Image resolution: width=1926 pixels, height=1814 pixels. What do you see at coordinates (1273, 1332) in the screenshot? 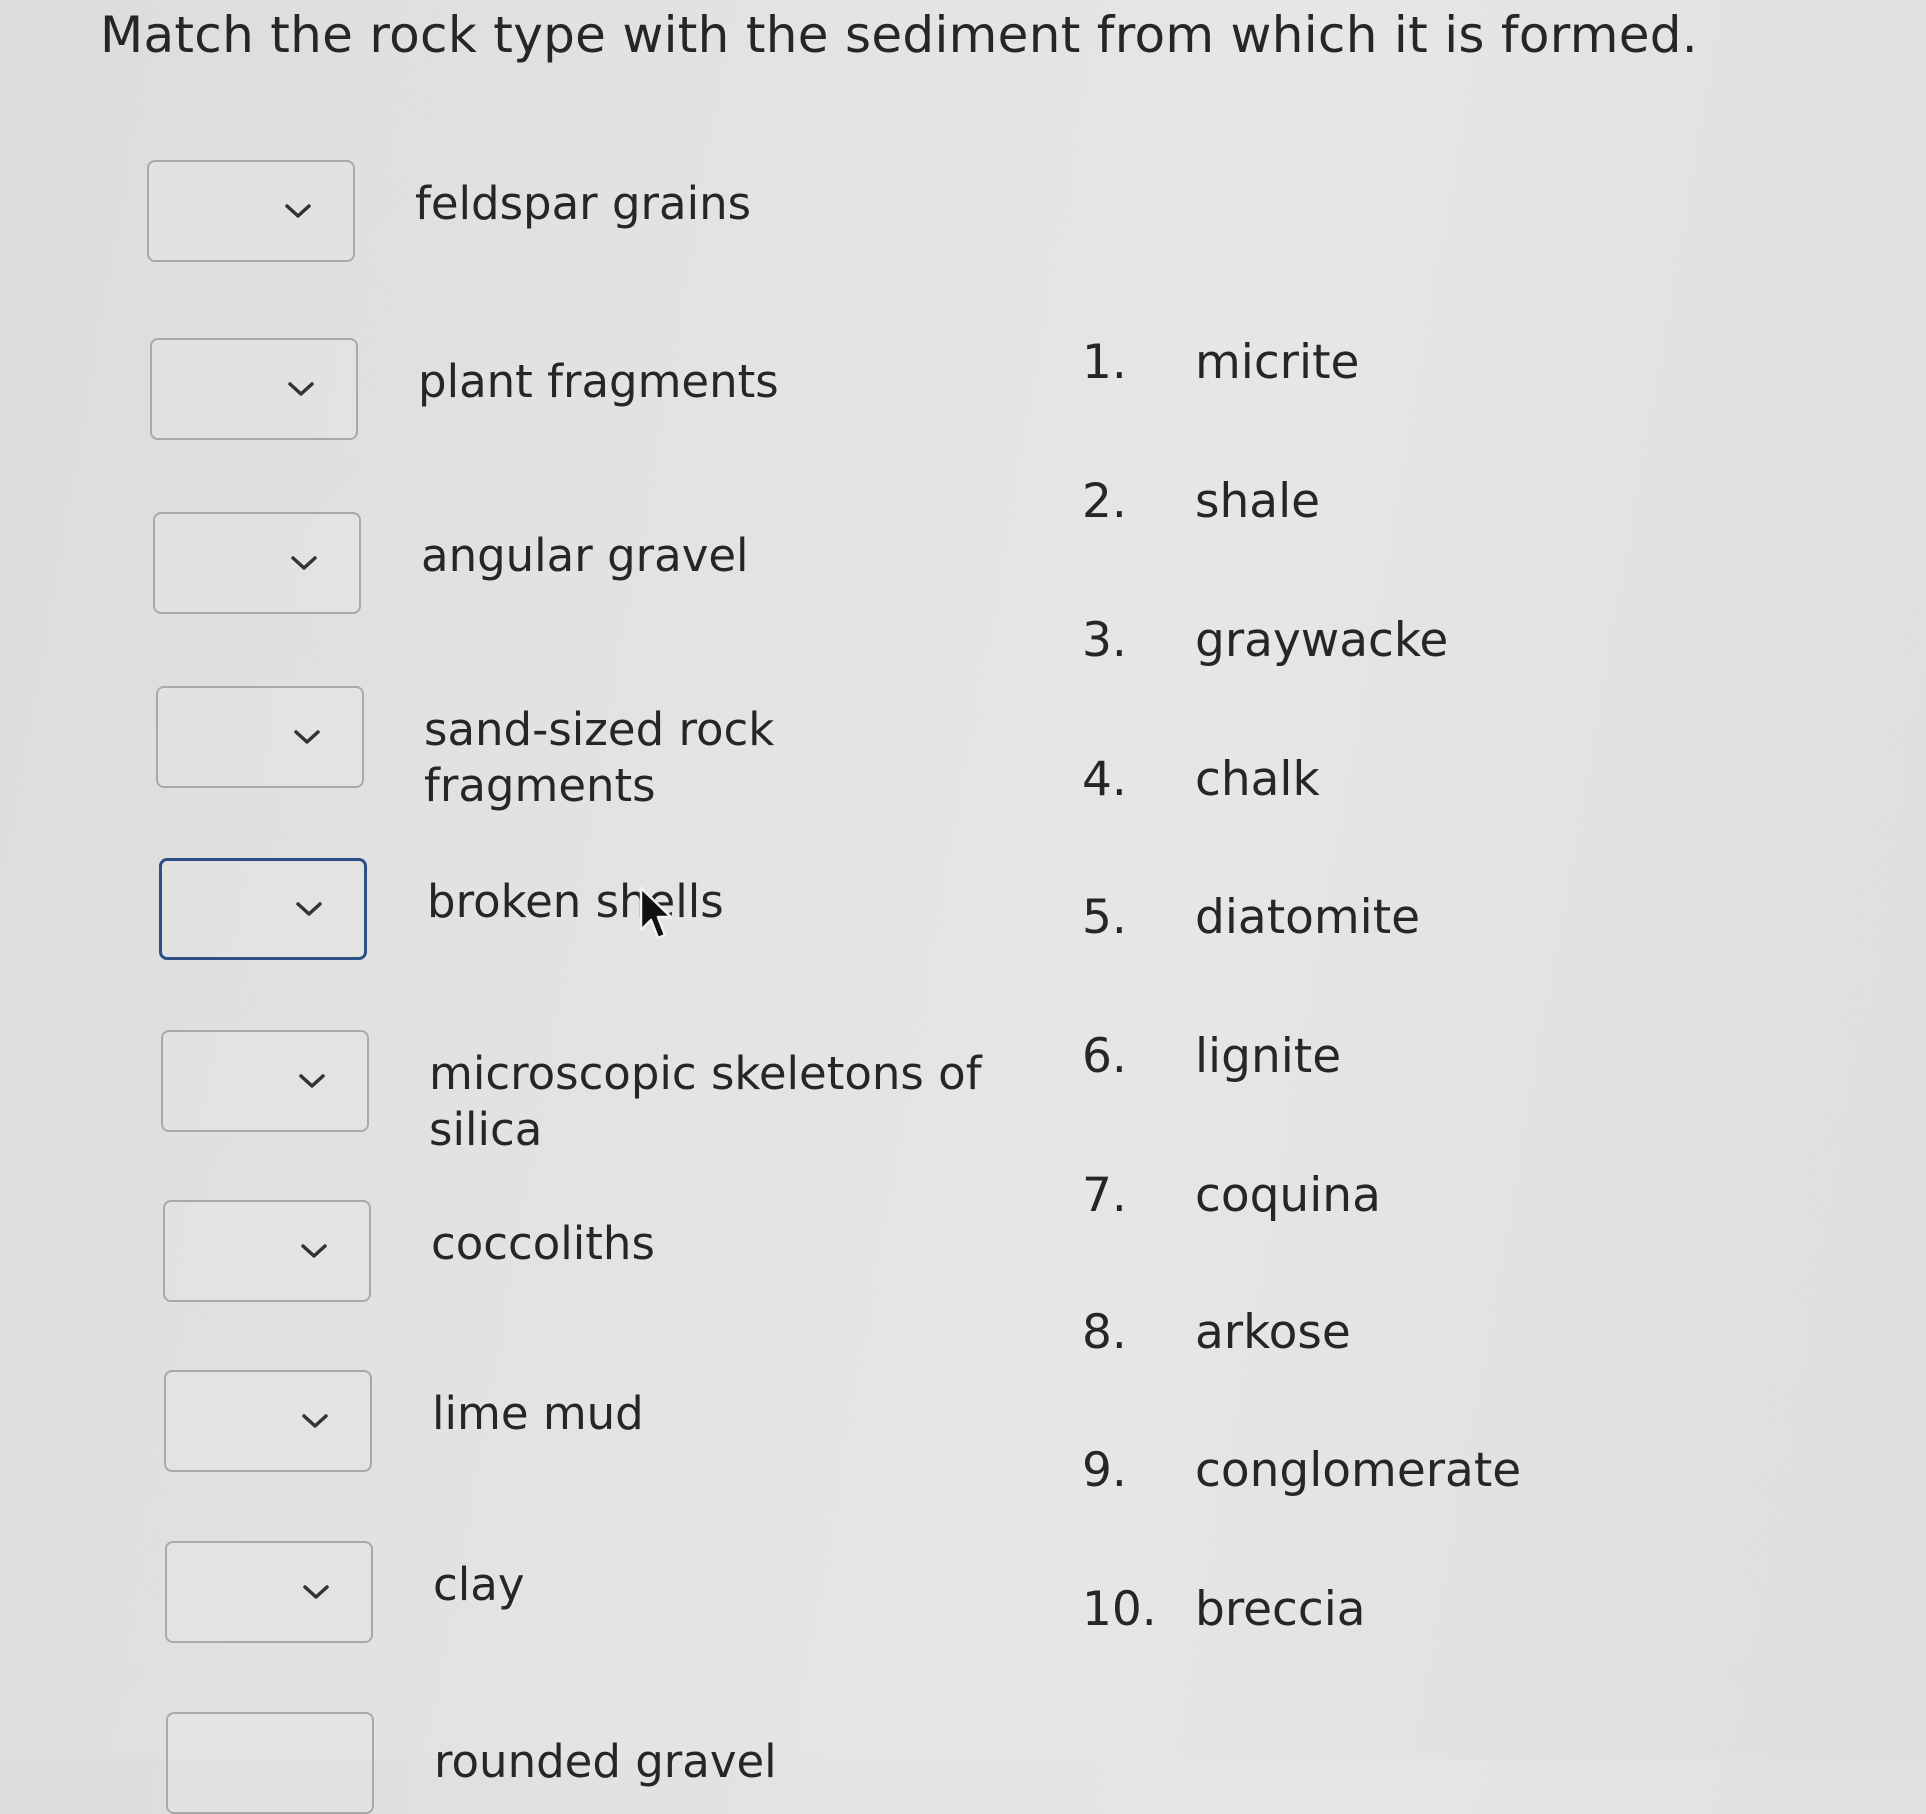
I see `option-label: arkose` at bounding box center [1273, 1332].